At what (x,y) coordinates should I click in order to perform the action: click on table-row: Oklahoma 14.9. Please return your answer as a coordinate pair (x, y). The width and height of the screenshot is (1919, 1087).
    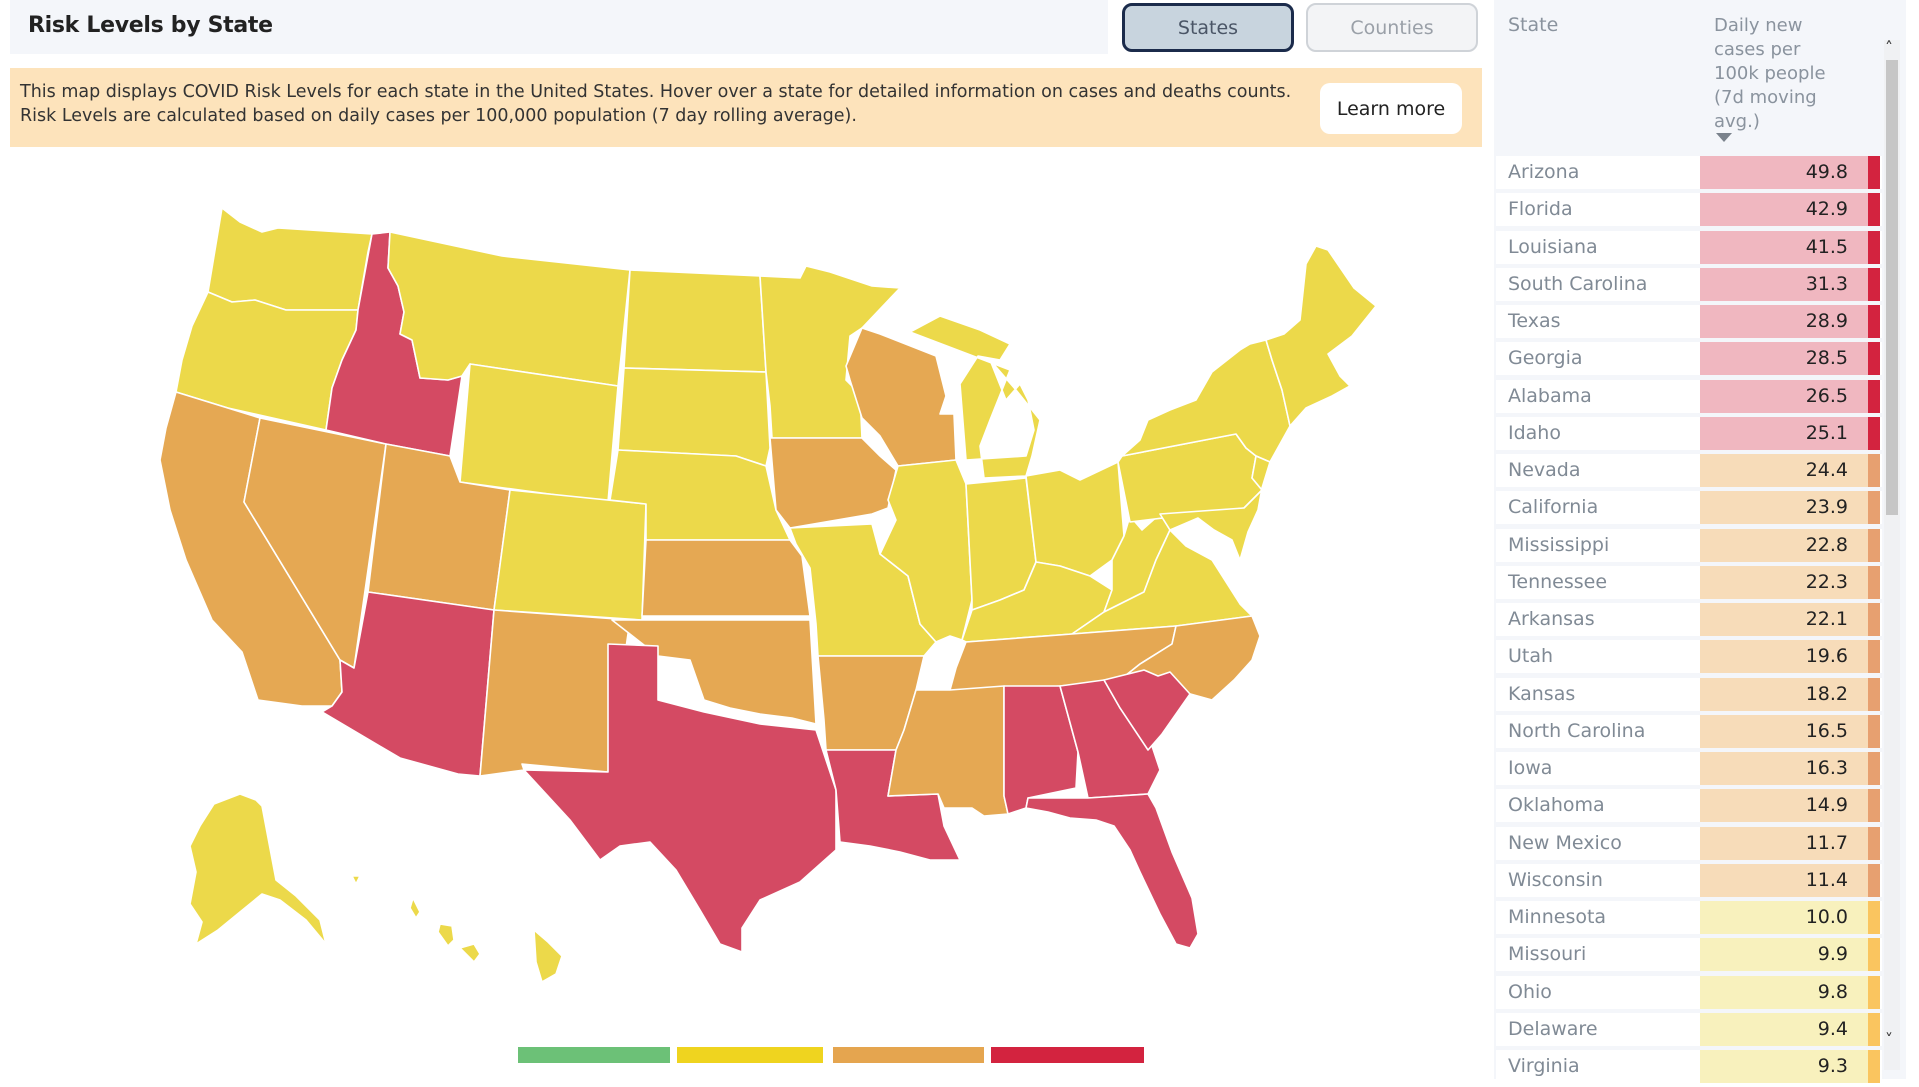
    Looking at the image, I should click on (1689, 806).